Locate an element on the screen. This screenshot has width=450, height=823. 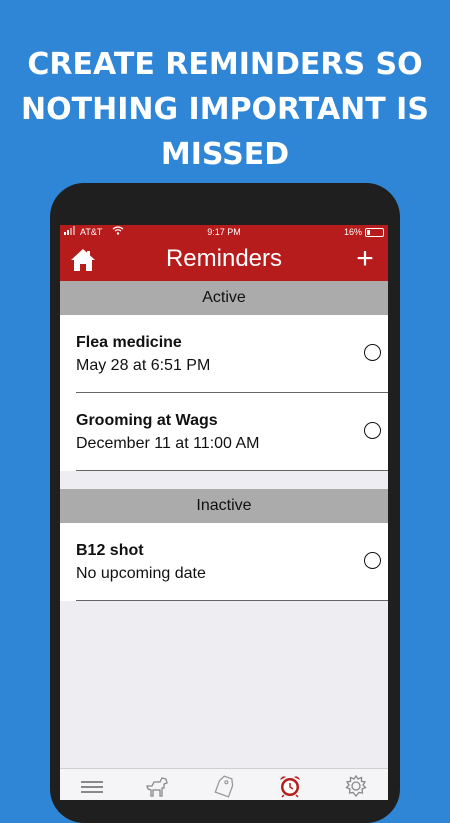
alarm-clock-icon is located at coordinates (290, 786).